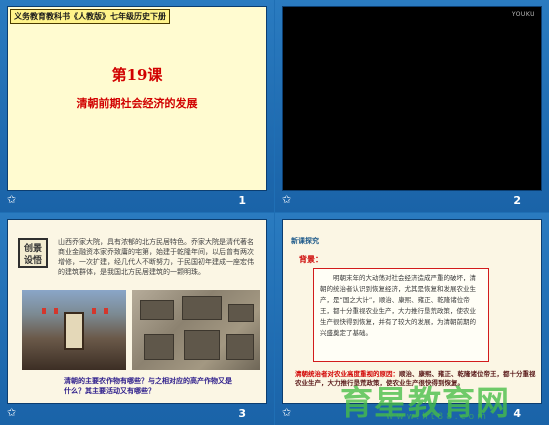 The height and width of the screenshot is (425, 549). What do you see at coordinates (437, 417) in the screenshot?
I see `site-watermark-url: www.ht88.com` at bounding box center [437, 417].